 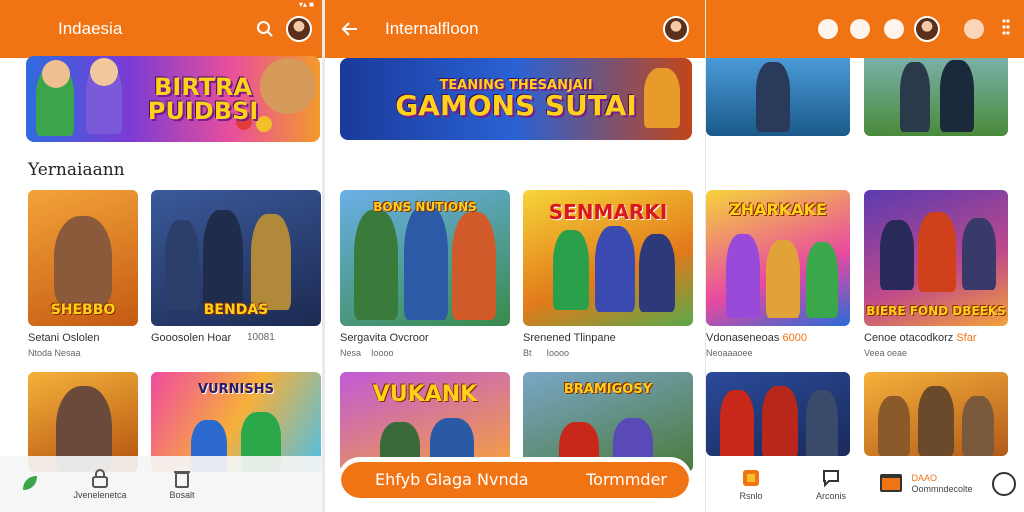 I want to click on trash-icon, so click(x=182, y=479).